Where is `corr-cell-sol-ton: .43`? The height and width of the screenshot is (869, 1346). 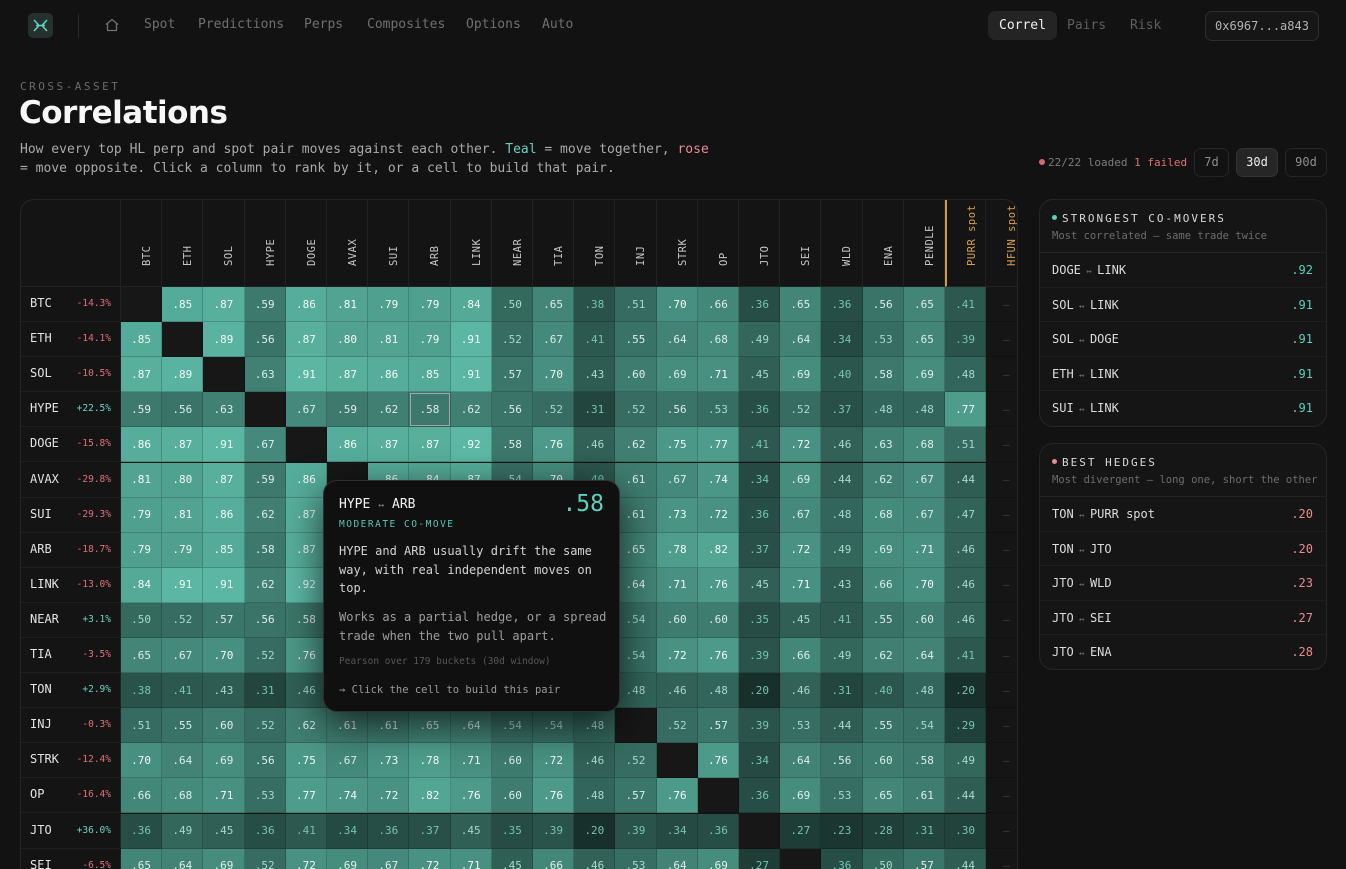 corr-cell-sol-ton: .43 is located at coordinates (595, 375).